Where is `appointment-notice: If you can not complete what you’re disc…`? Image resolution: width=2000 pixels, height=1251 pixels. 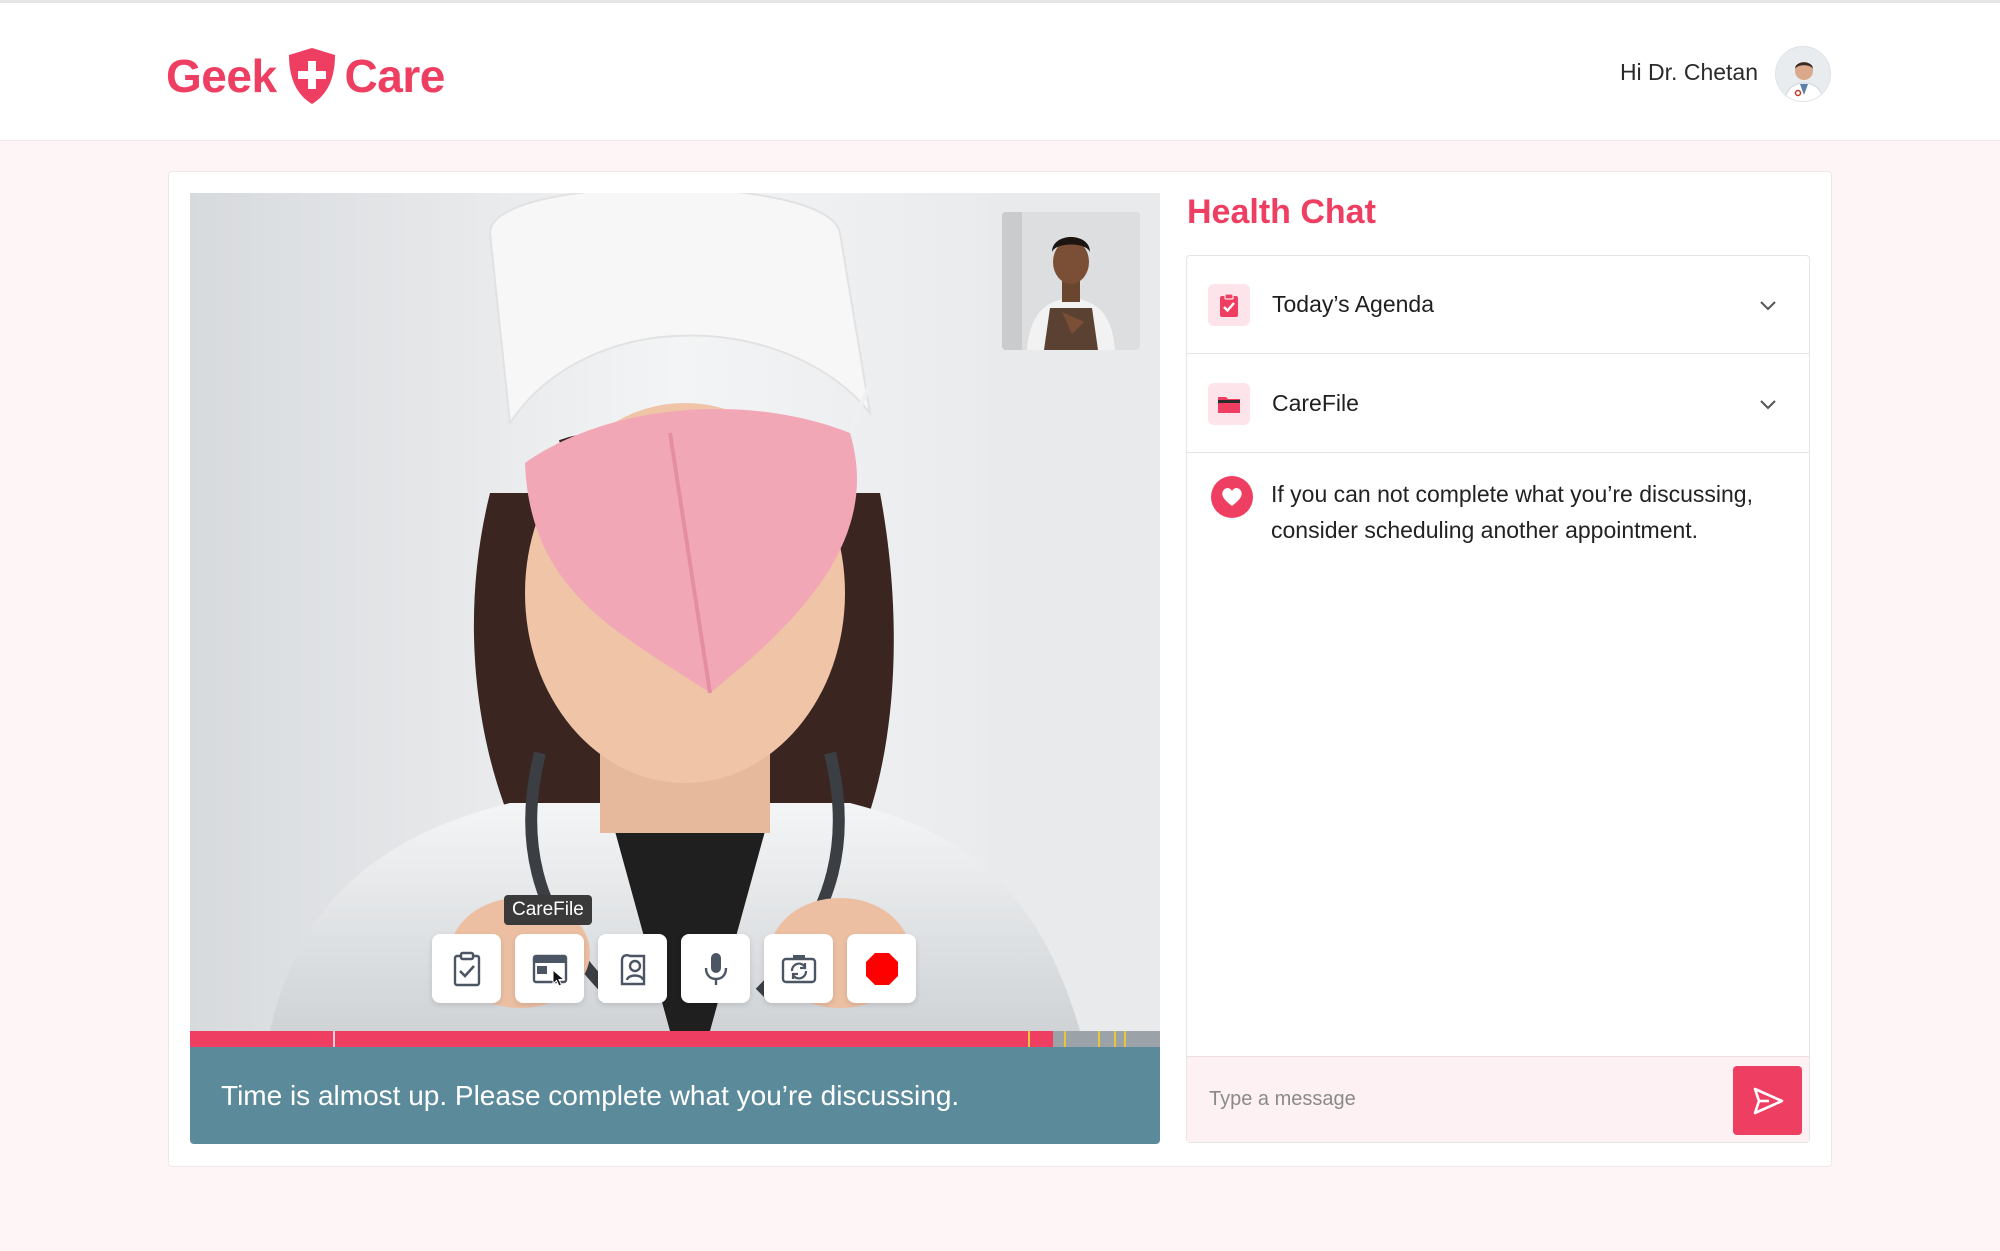
appointment-notice: If you can not complete what you’re disc… is located at coordinates (1506, 512).